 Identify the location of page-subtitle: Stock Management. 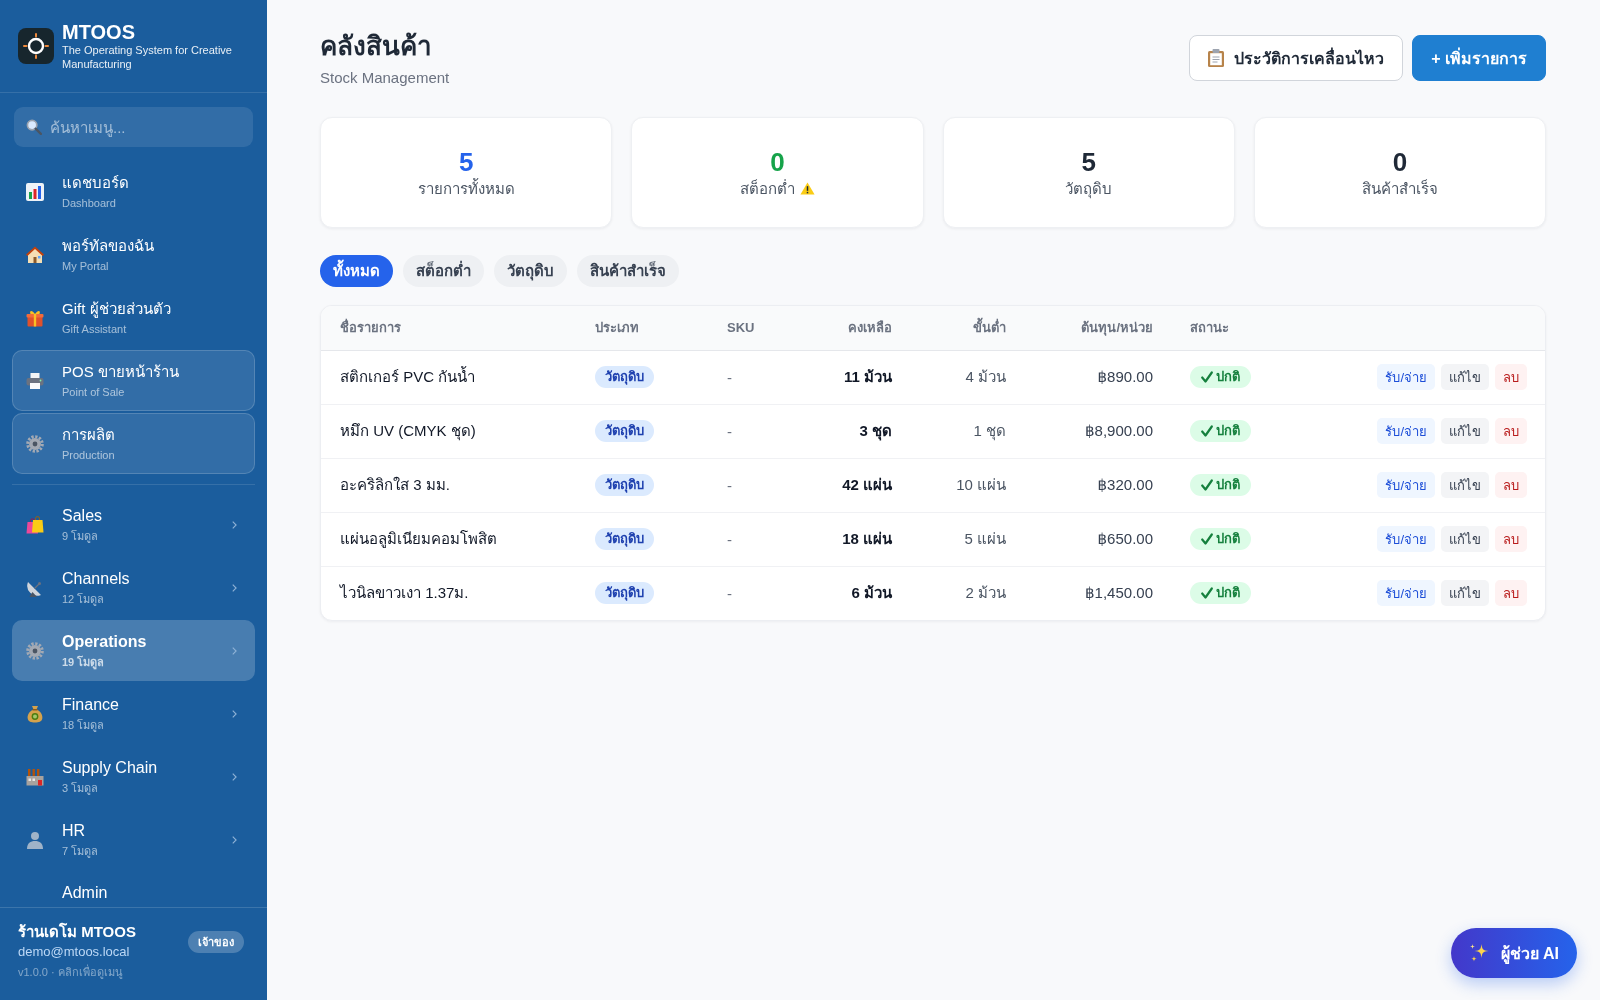
(385, 78).